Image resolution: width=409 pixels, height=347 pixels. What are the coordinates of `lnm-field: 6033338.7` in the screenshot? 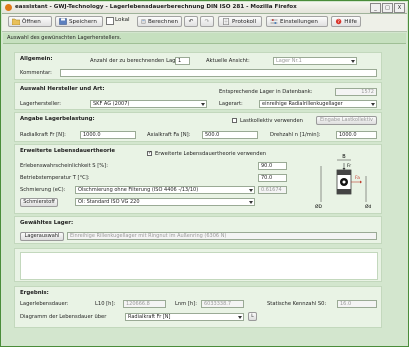 It's located at (222, 304).